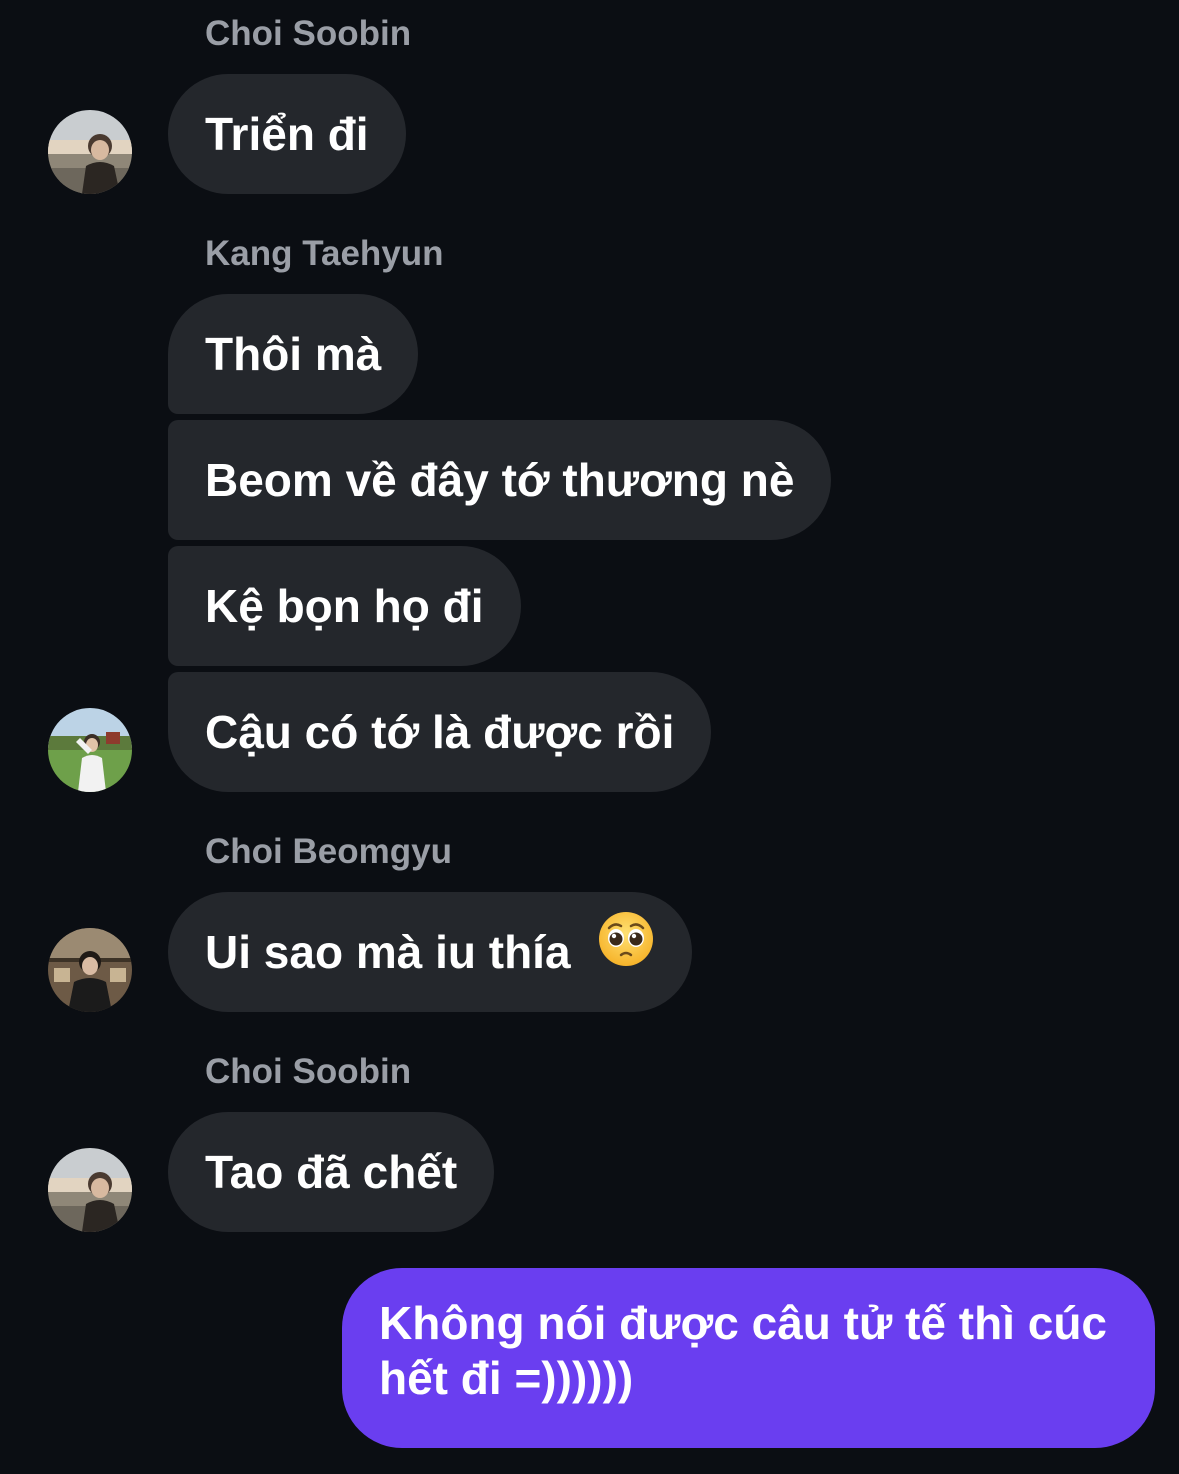  I want to click on message-bubble: Triển đi, so click(287, 134).